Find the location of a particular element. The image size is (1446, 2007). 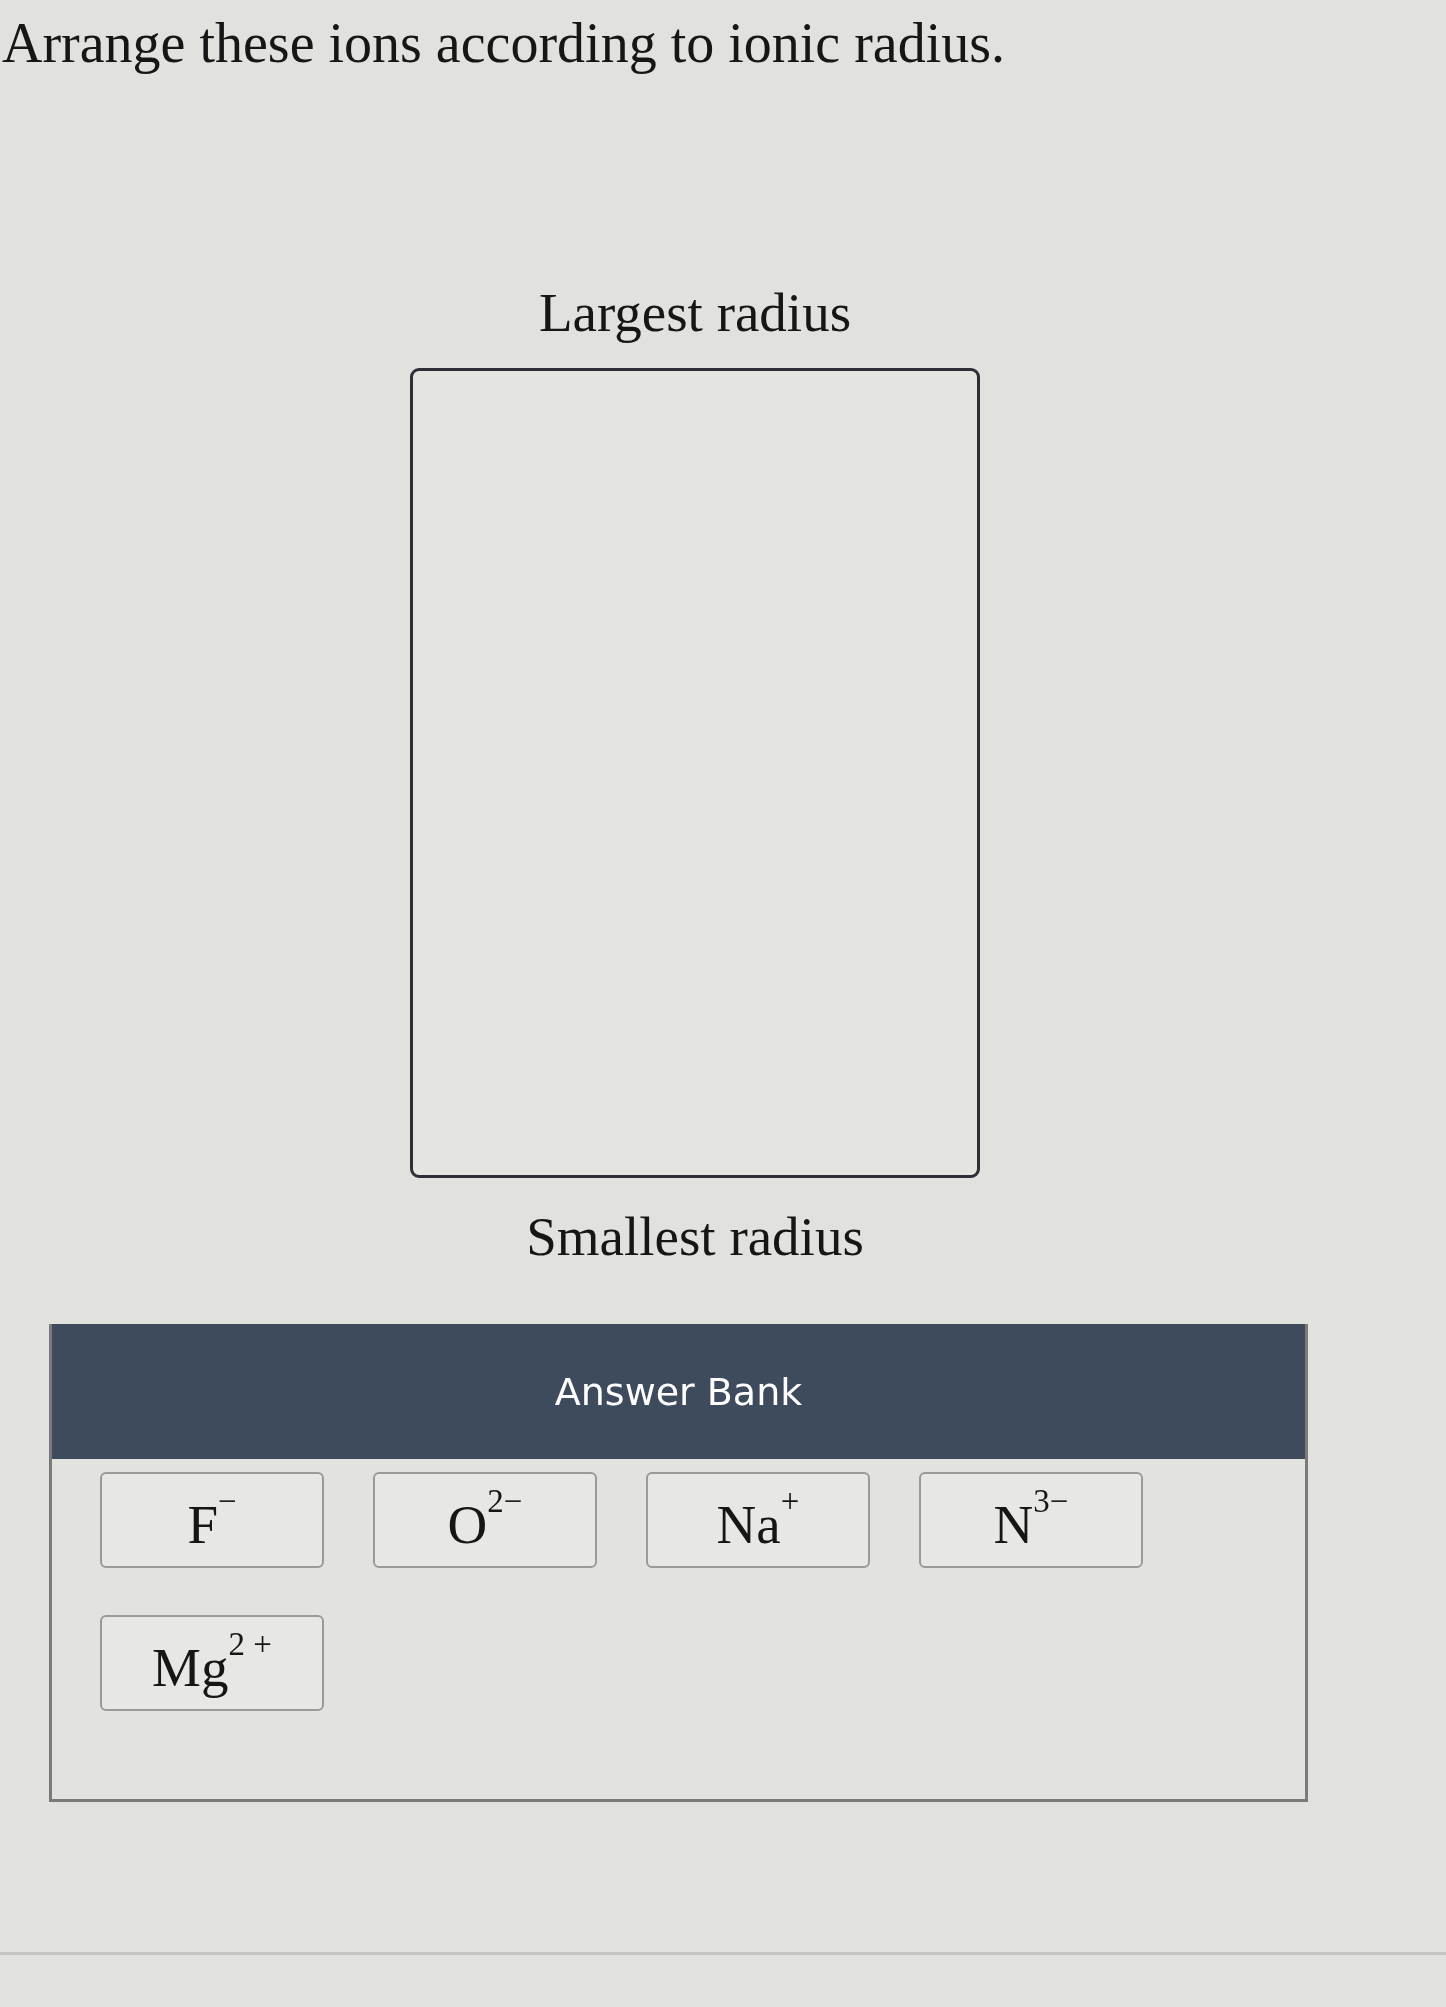

rank-bottom-label: Smallest radius is located at coordinates (695, 1237).